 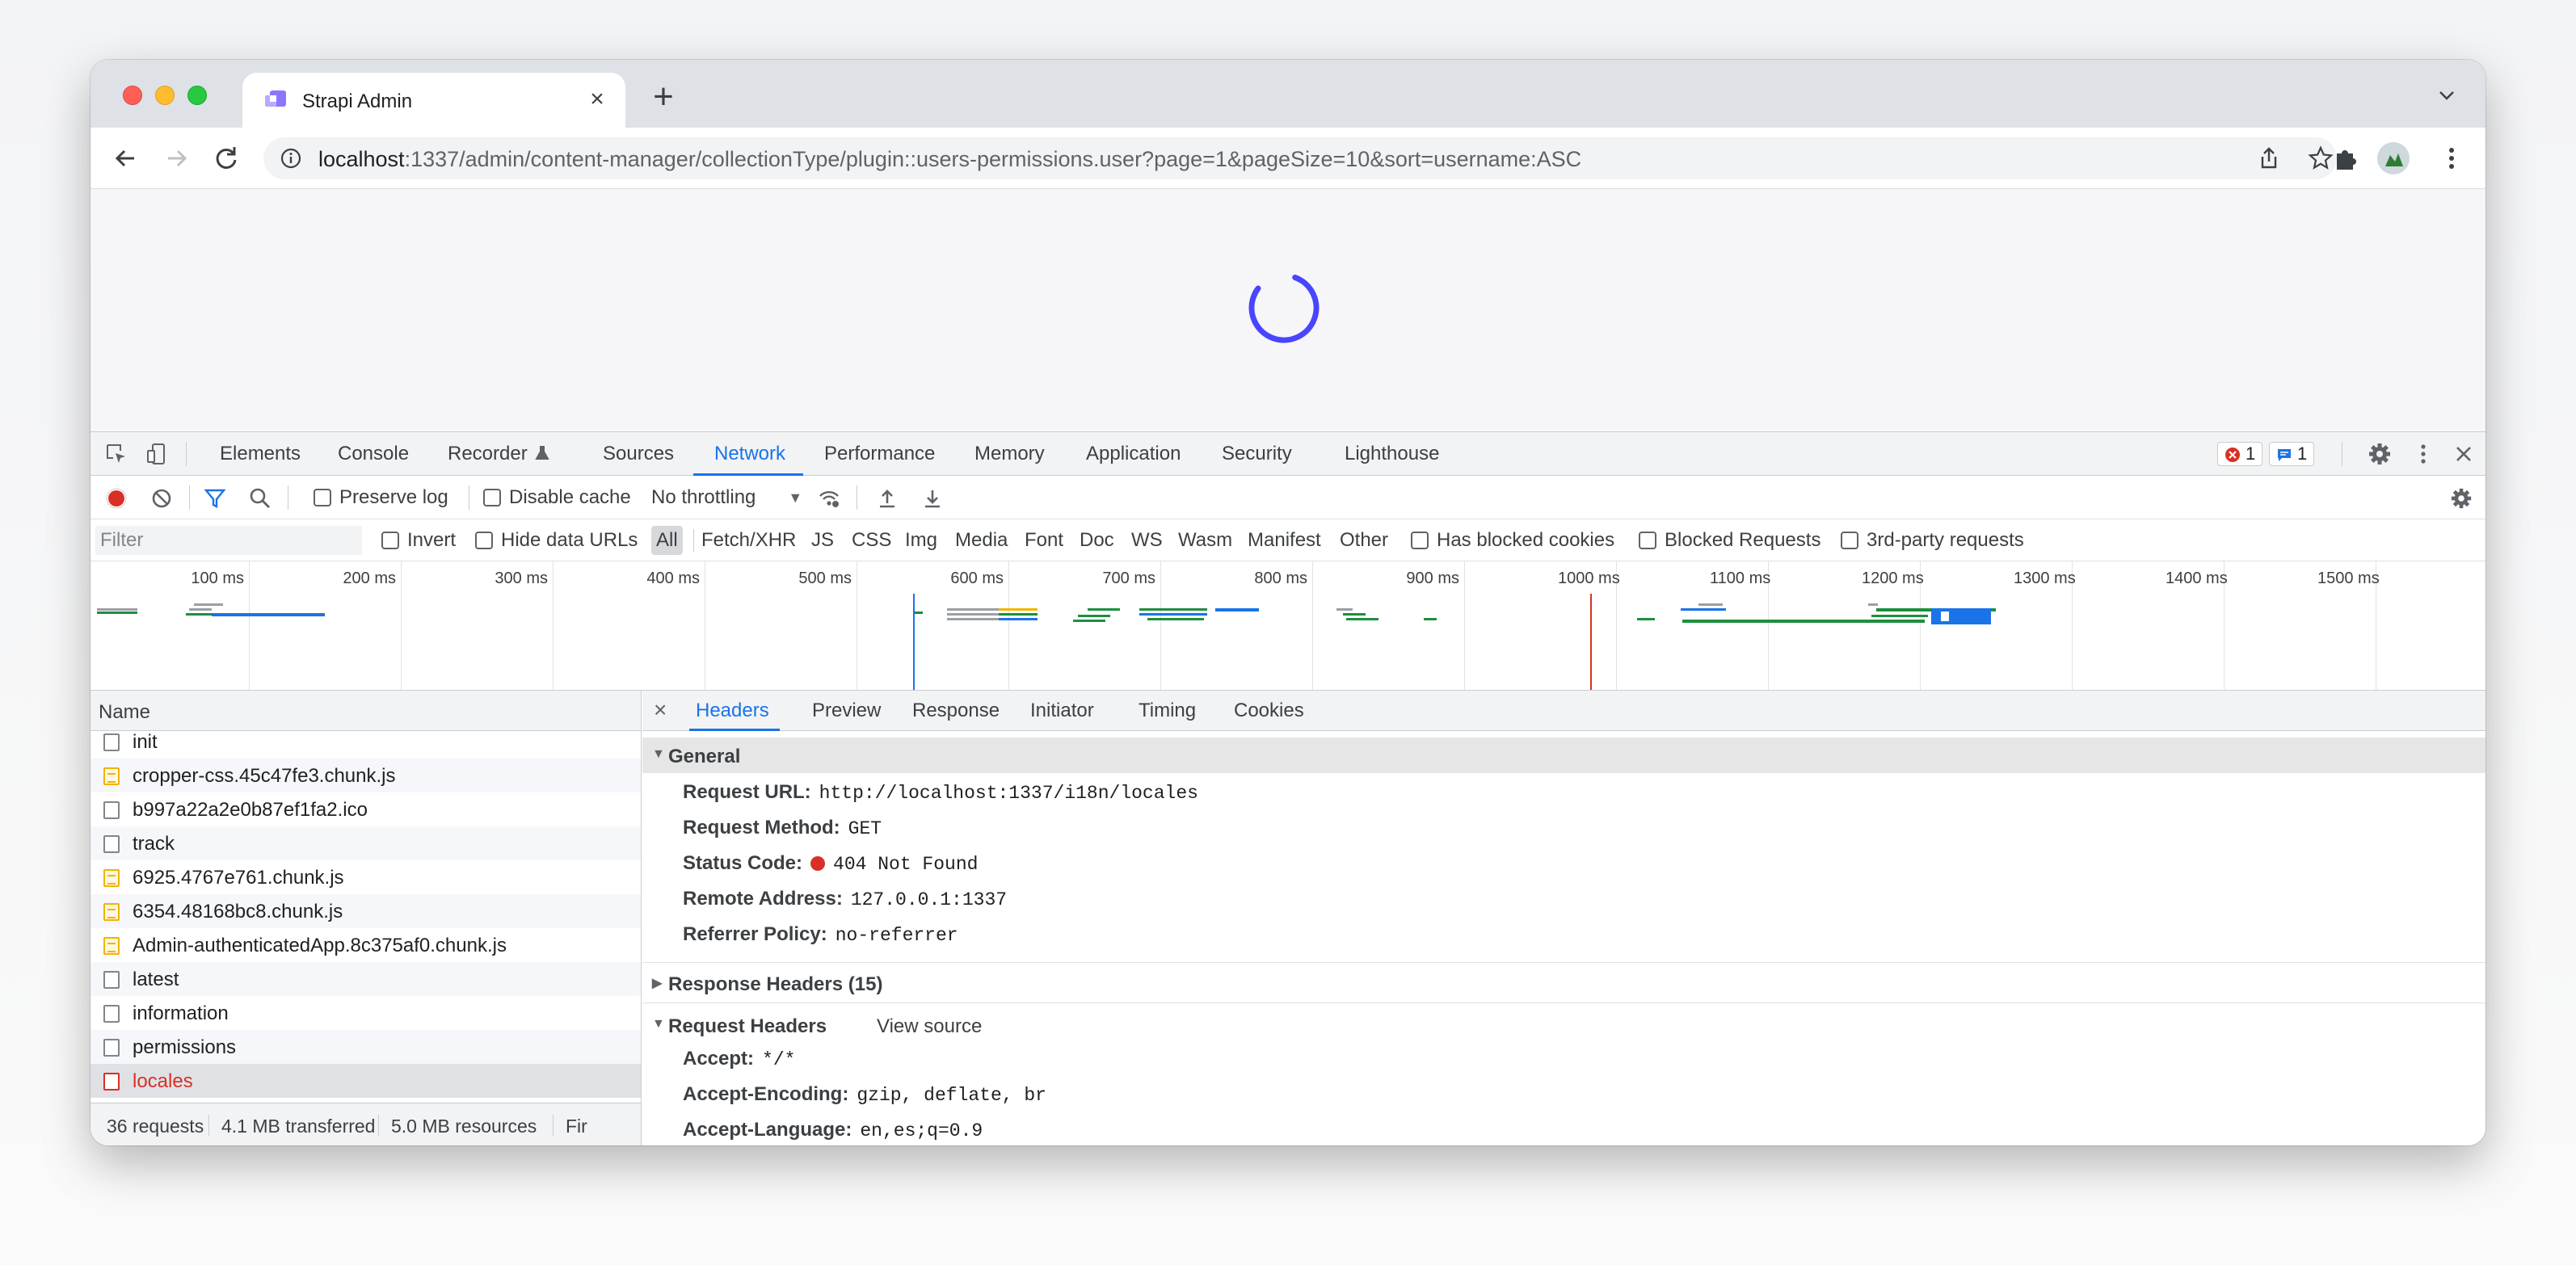 I want to click on filter-type-media: Media, so click(x=981, y=540).